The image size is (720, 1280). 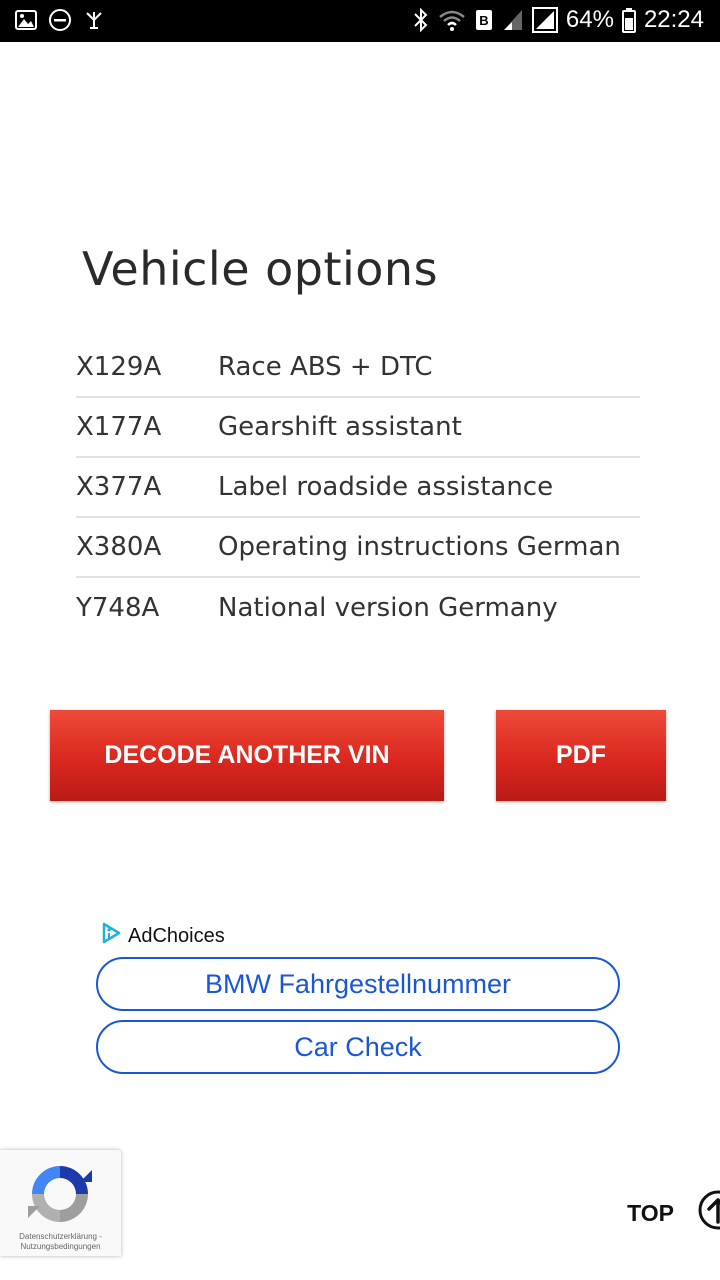 I want to click on page-title: Vehicle options, so click(x=260, y=269).